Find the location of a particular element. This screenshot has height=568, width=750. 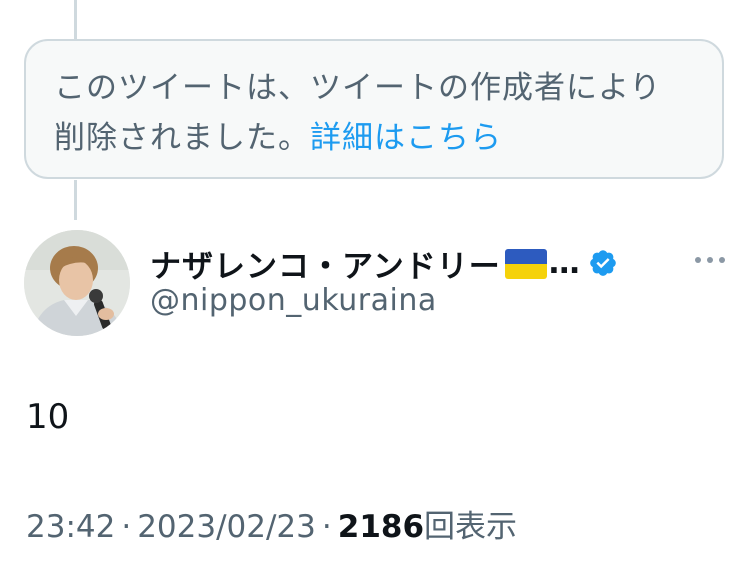

deleted-notice-text: このツイートは、ツイートの作成者により is located at coordinates (358, 88).